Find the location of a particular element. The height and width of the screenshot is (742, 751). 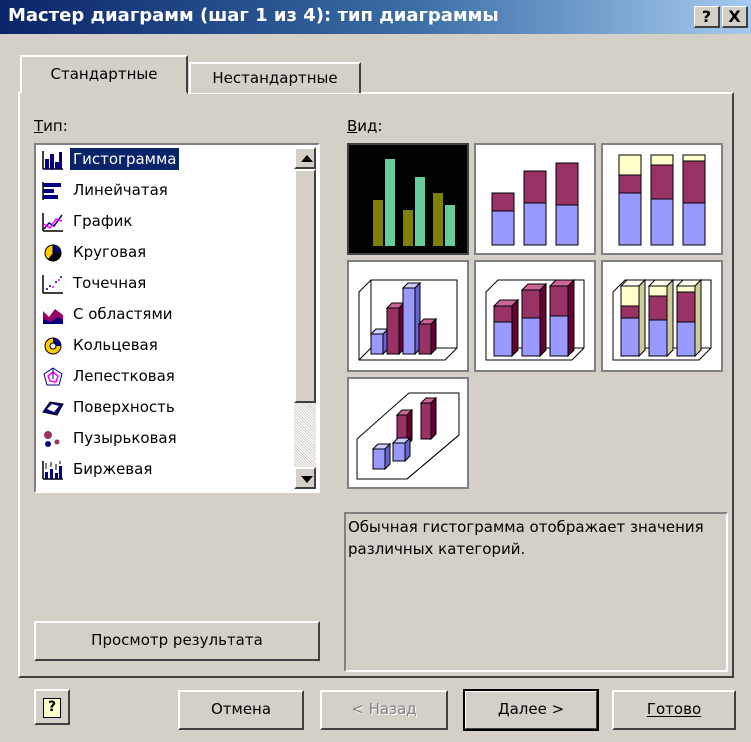

list-item-radar: Лепестковая is located at coordinates (168, 377).